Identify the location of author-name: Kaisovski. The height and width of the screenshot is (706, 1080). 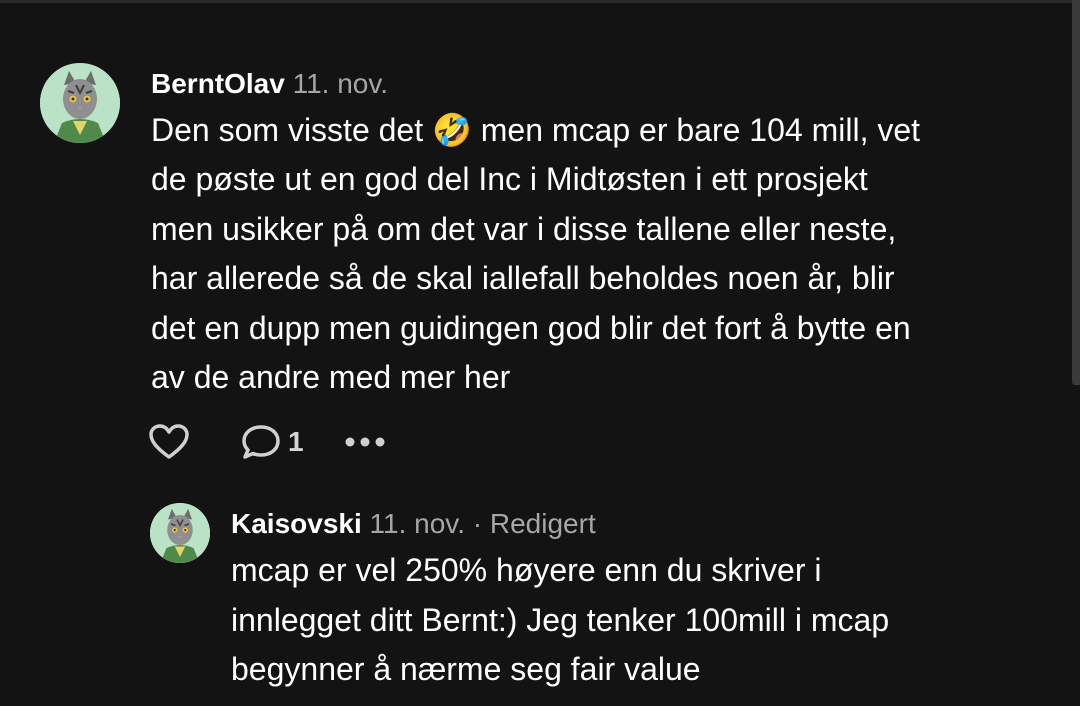
(296, 523).